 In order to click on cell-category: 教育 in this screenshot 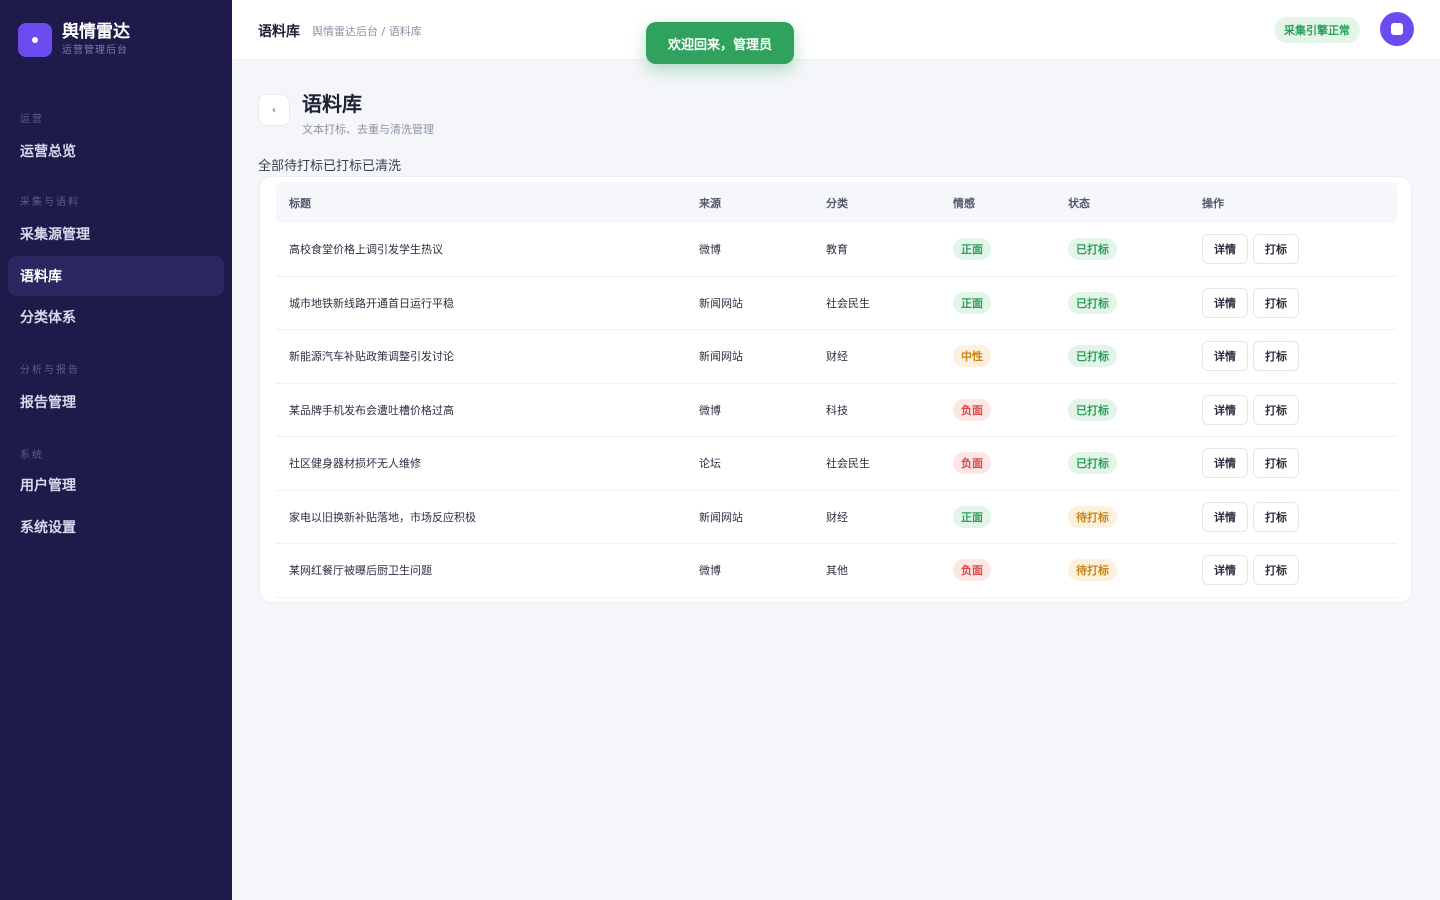, I will do `click(837, 249)`.